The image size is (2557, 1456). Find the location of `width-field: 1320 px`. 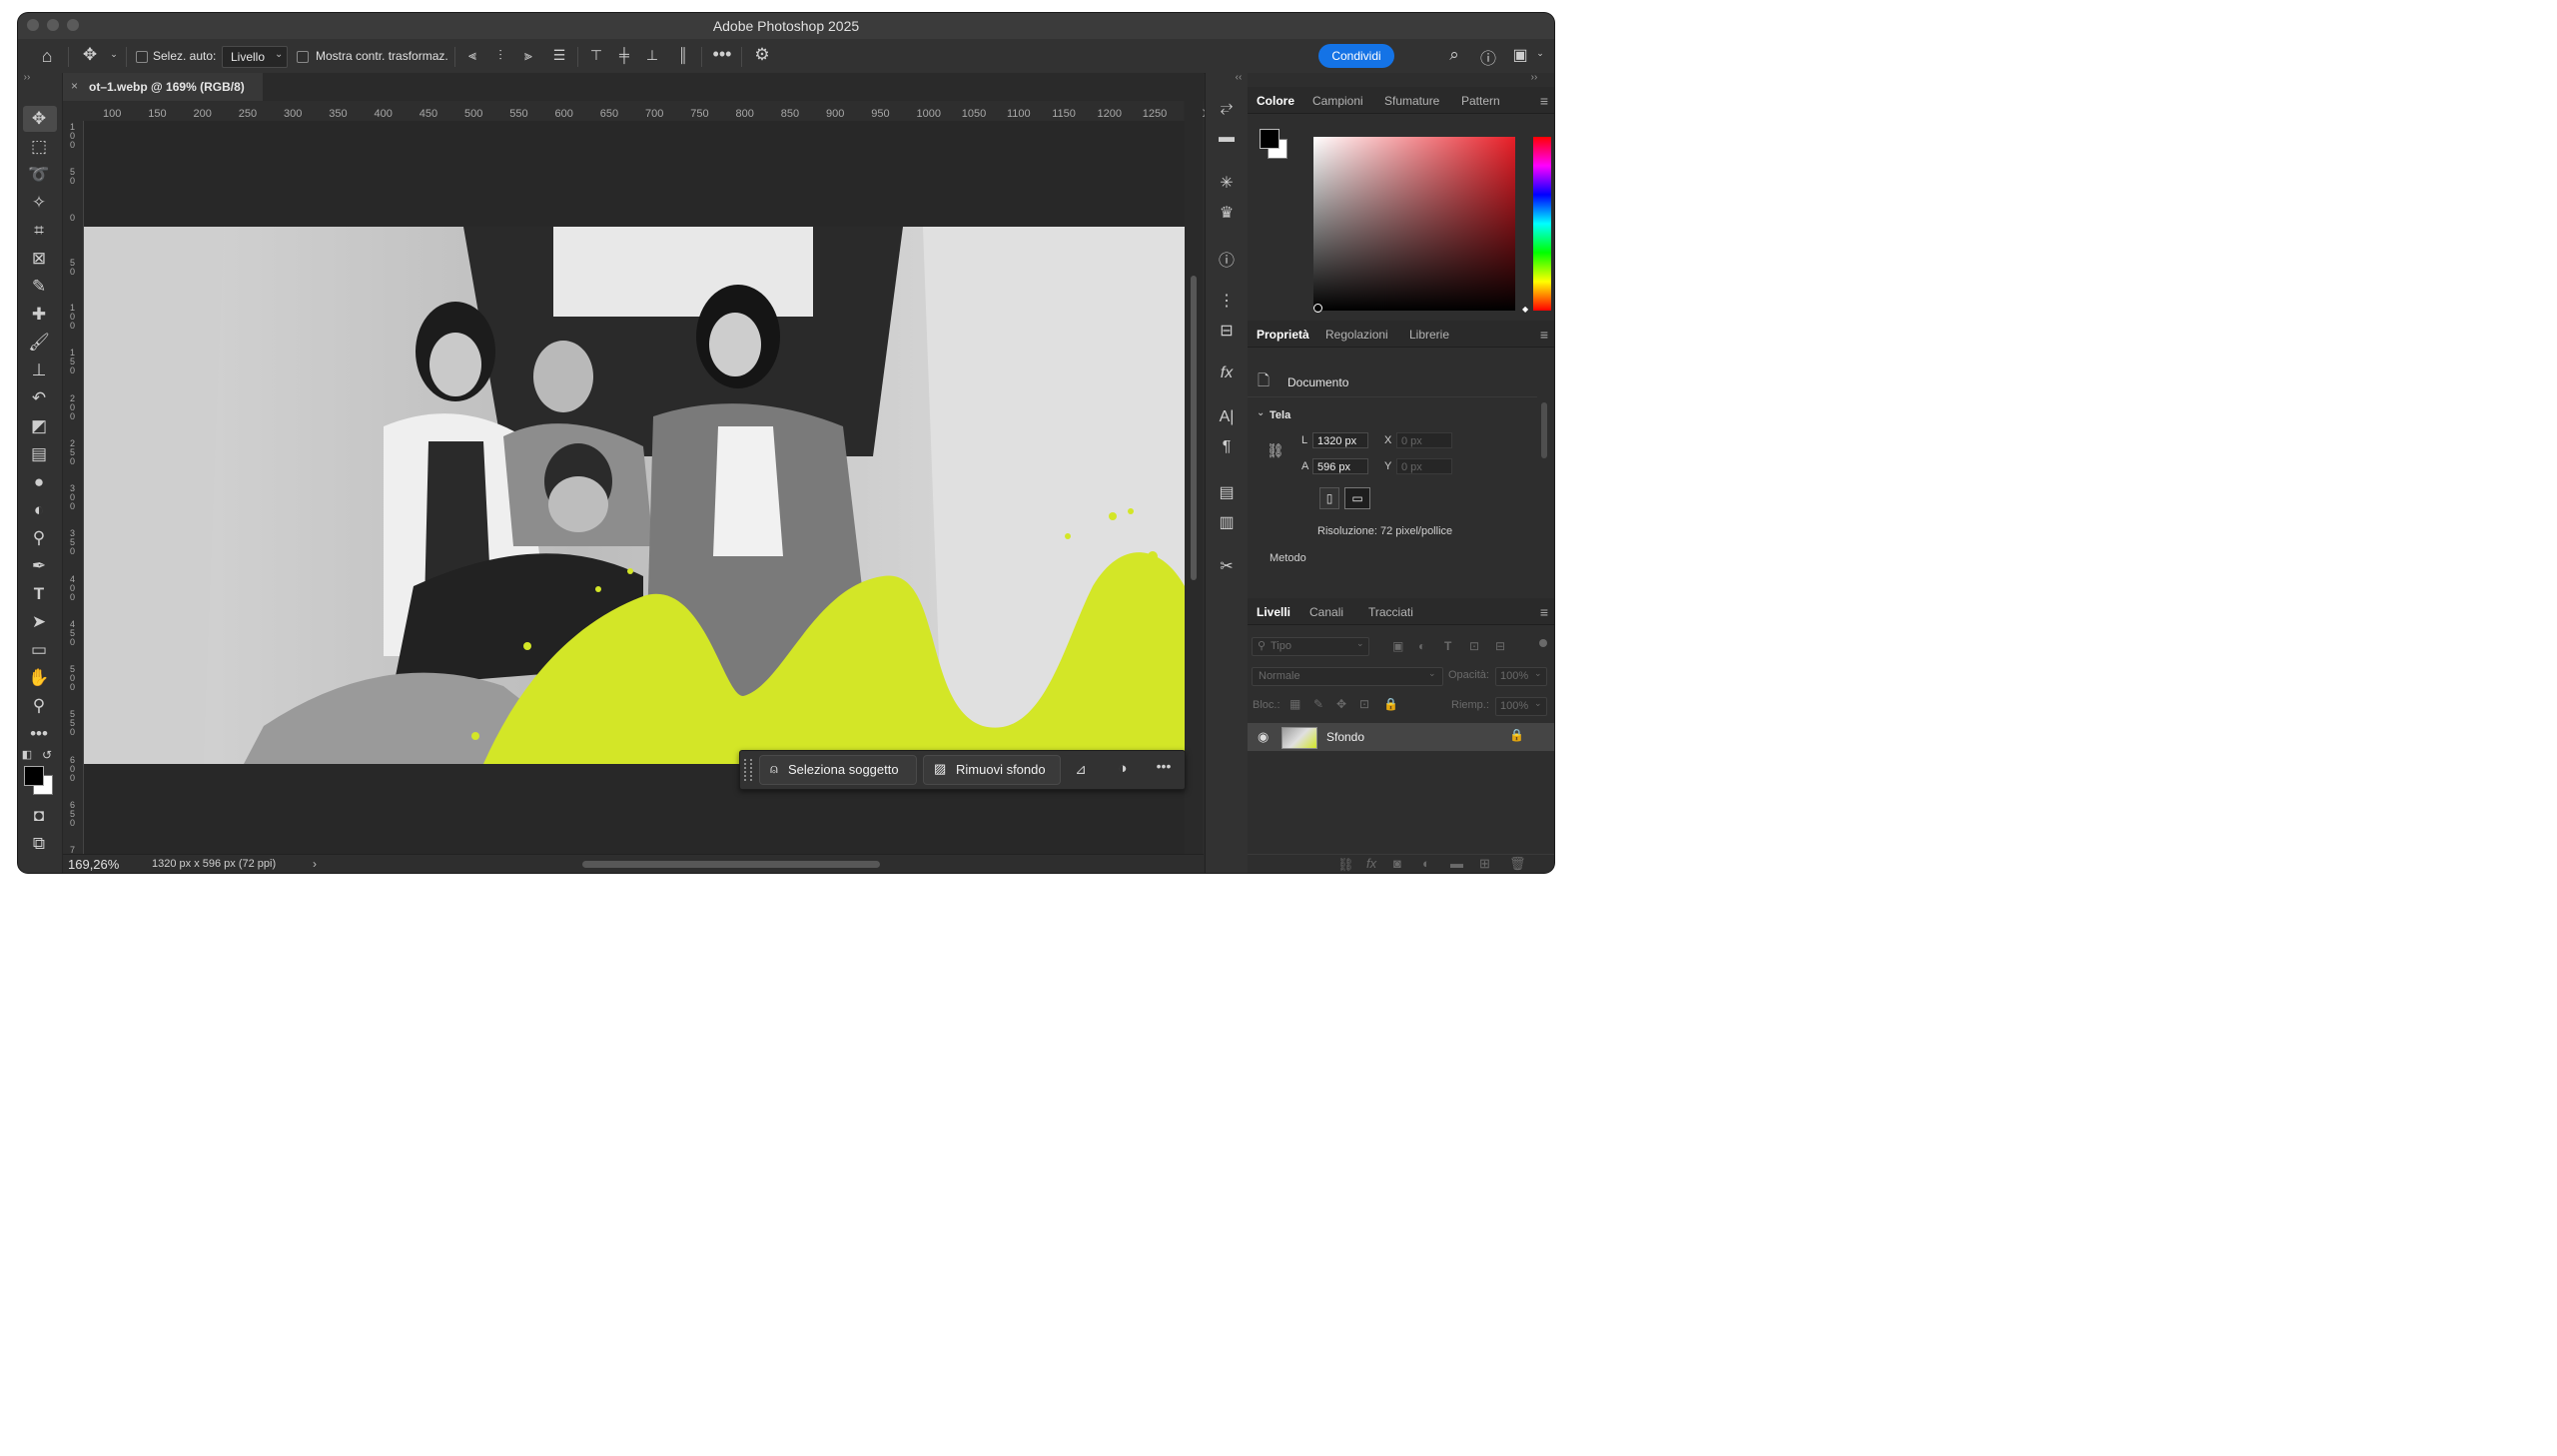

width-field: 1320 px is located at coordinates (1340, 440).